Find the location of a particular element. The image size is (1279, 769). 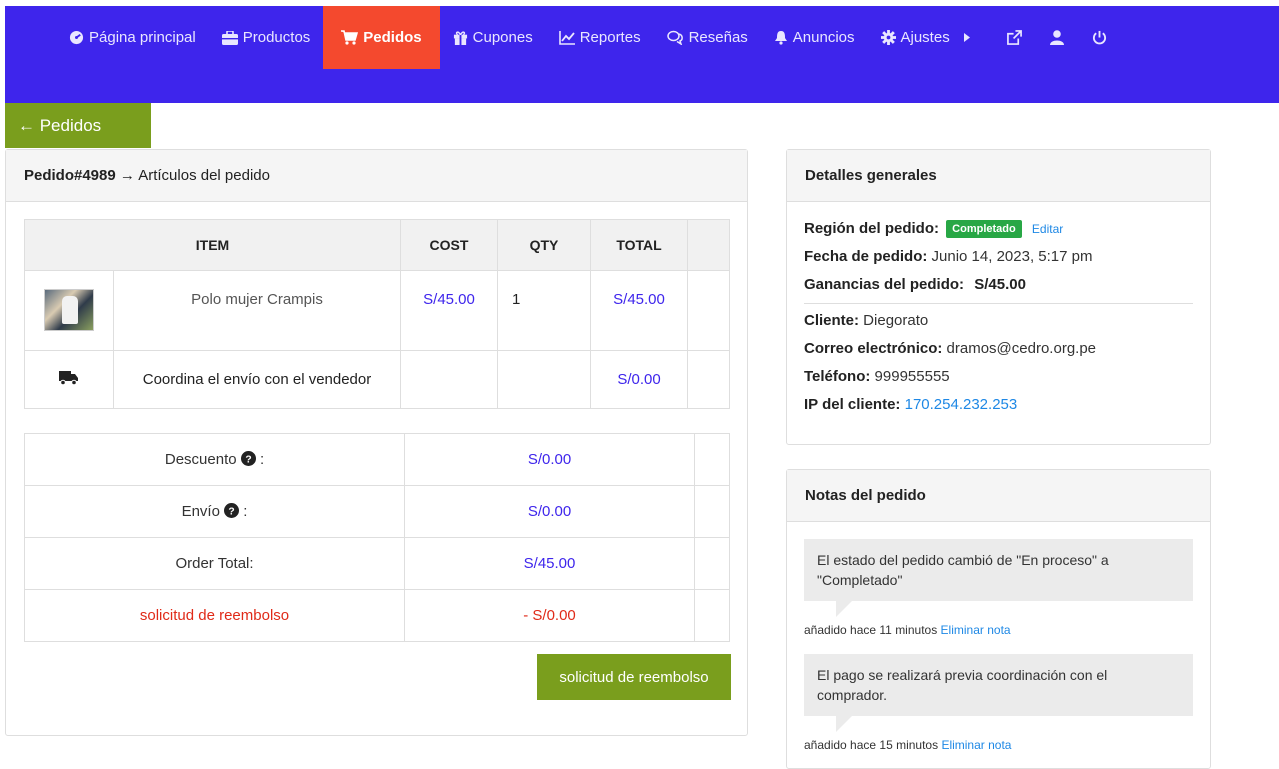

phone-value: 999955555 is located at coordinates (910, 376).